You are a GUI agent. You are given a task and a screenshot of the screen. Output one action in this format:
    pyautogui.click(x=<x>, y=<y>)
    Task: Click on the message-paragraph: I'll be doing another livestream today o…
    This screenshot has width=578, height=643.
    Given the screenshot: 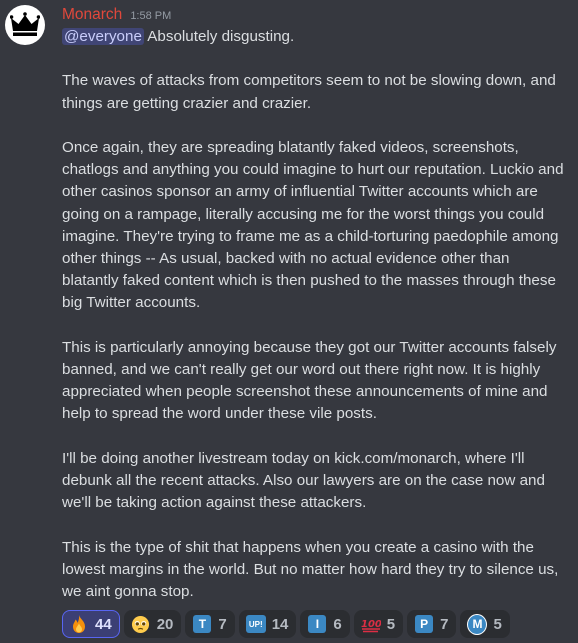 What is the action you would take?
    pyautogui.click(x=303, y=480)
    